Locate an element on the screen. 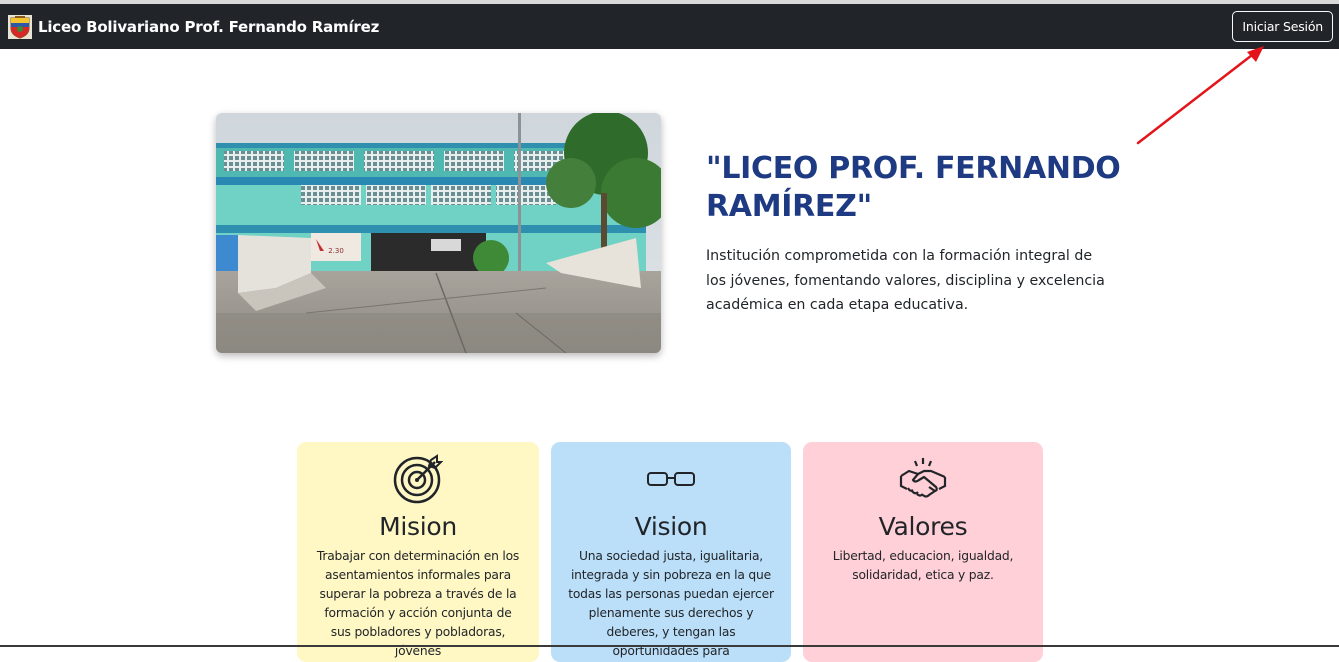 The height and width of the screenshot is (662, 1339). school-building-photo: 2.30 is located at coordinates (438, 233).